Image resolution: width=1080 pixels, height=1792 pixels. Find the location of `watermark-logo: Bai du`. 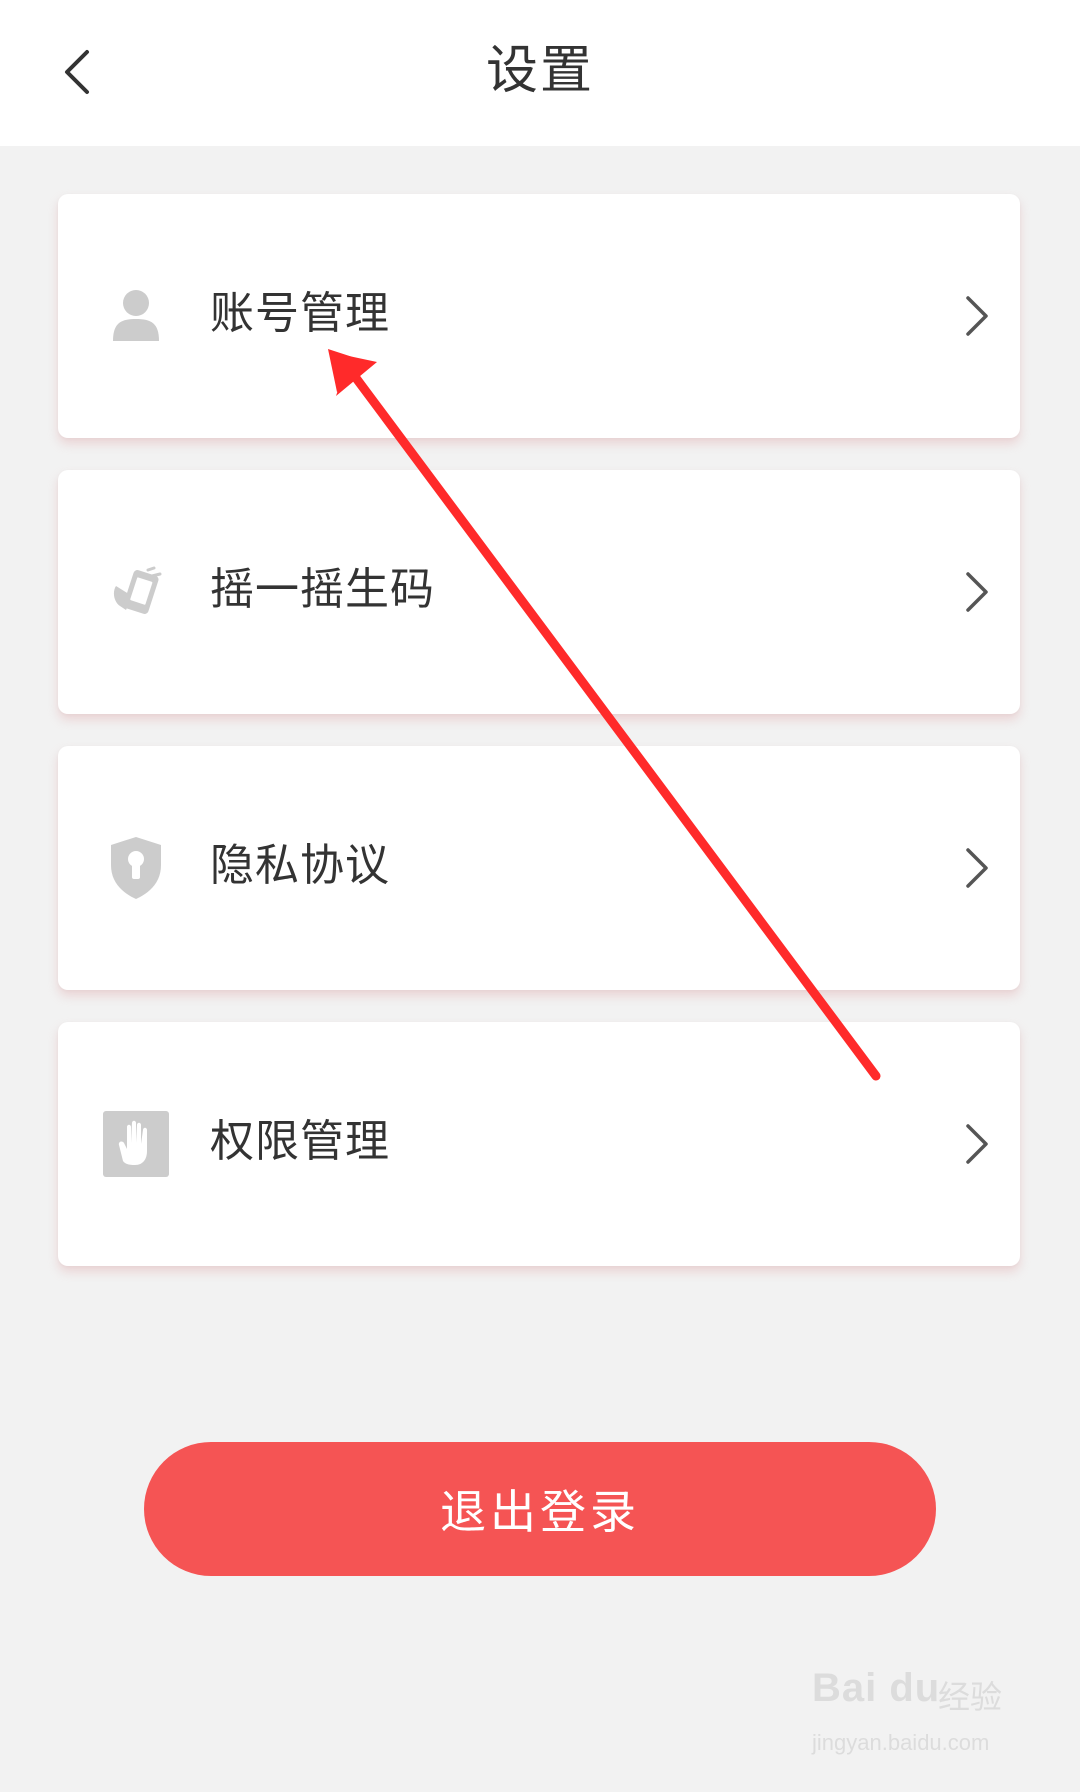

watermark-logo: Bai du is located at coordinates (876, 1688).